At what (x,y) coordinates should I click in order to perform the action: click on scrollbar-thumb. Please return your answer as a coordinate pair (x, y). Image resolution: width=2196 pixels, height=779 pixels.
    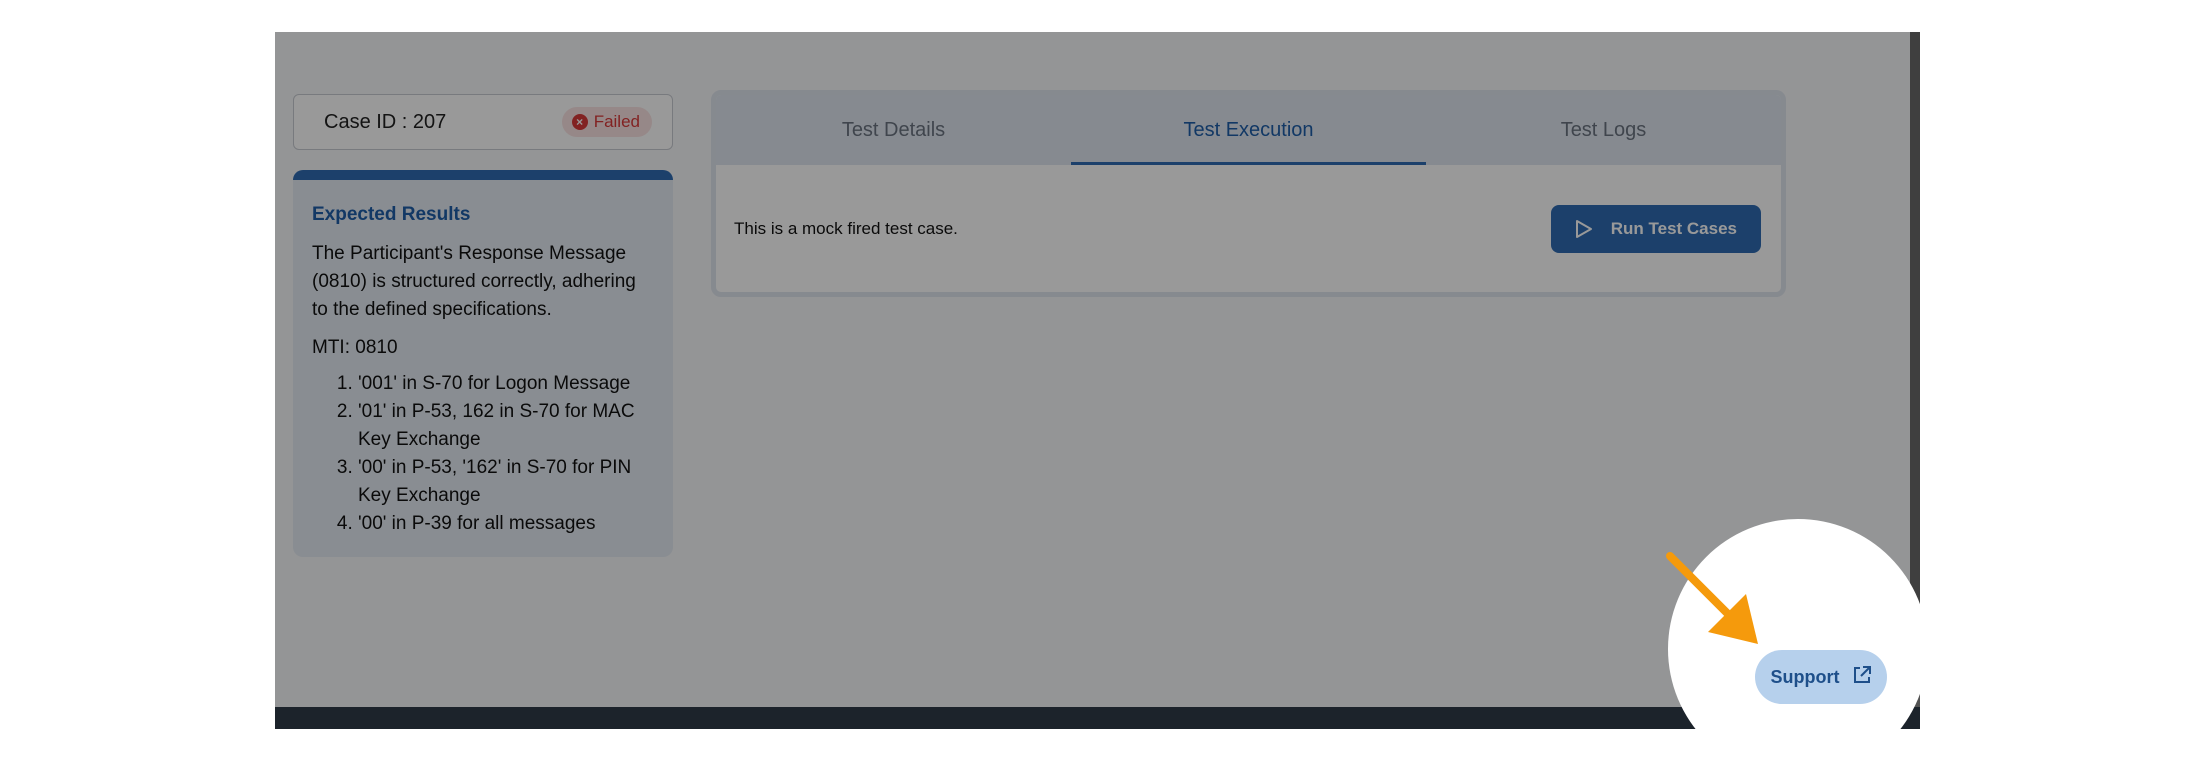
    Looking at the image, I should click on (1915, 322).